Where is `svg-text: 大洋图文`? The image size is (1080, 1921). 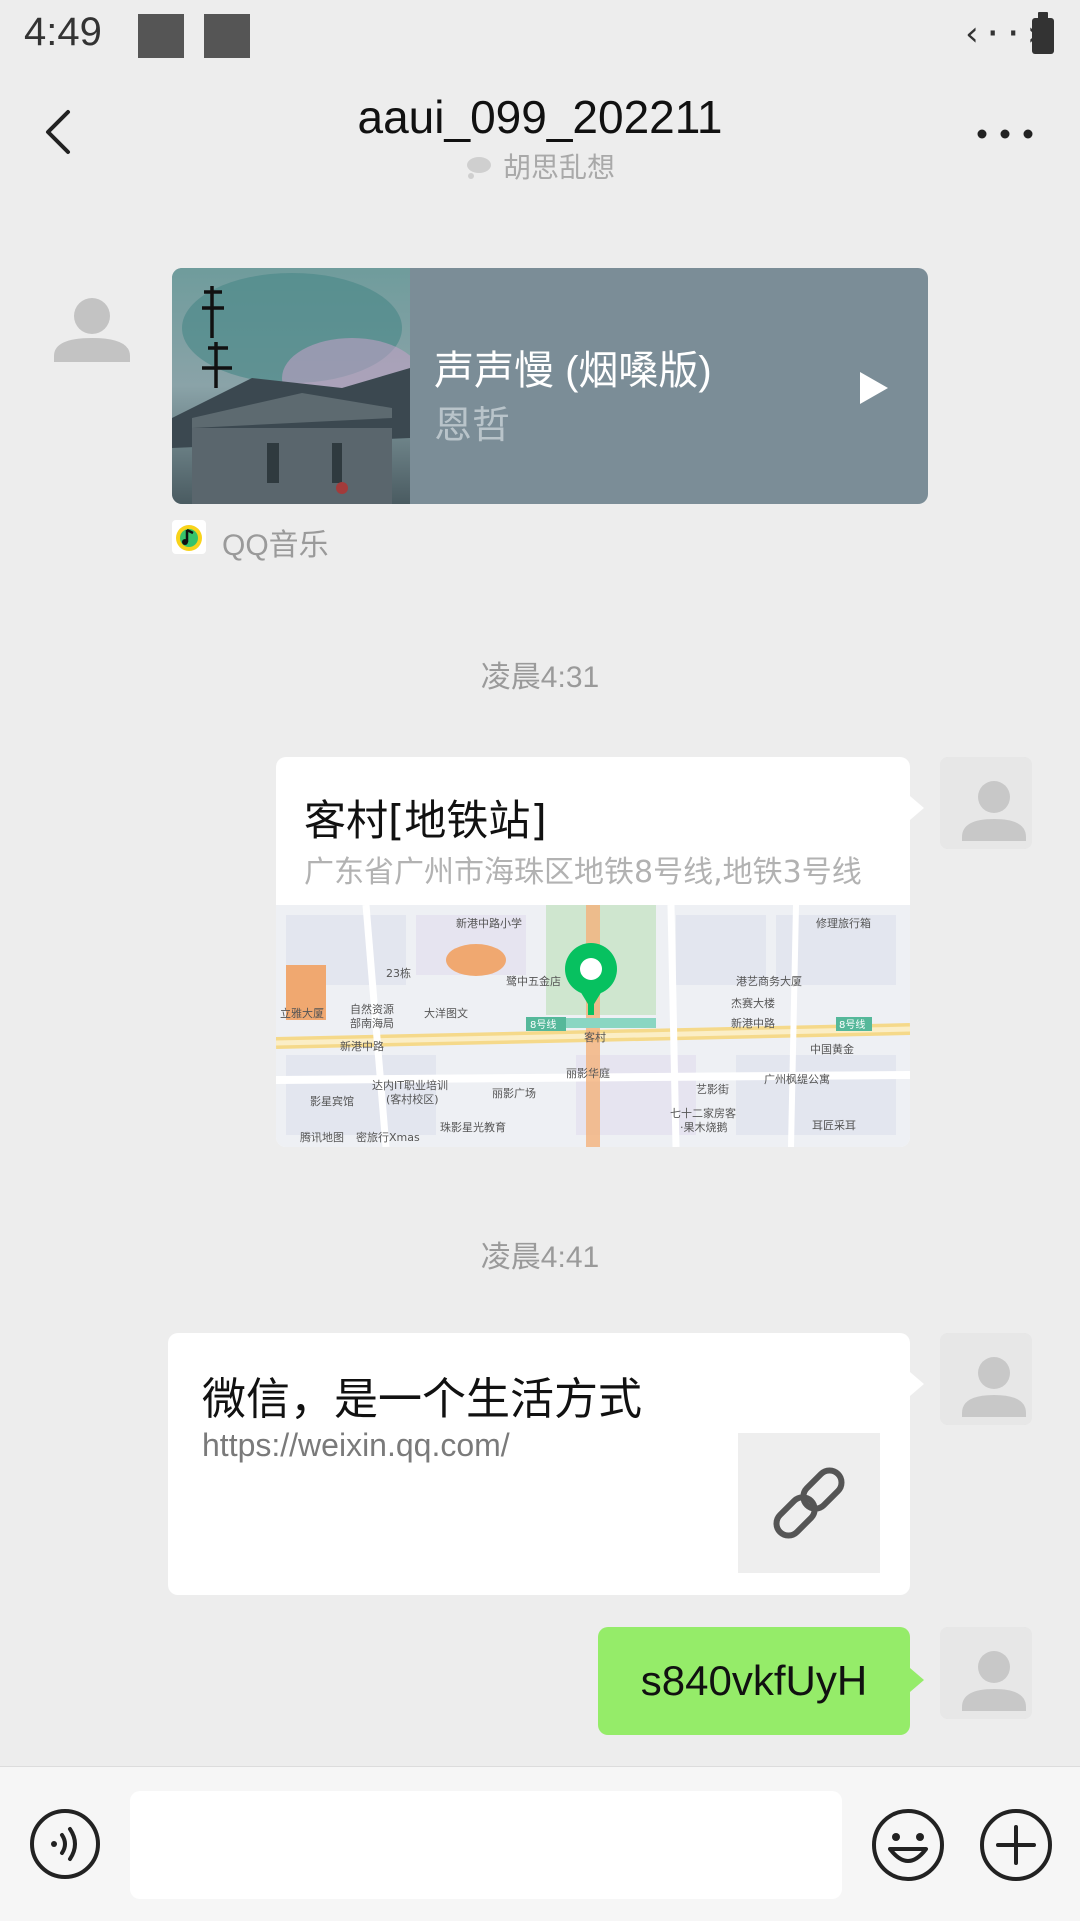
svg-text: 大洋图文 is located at coordinates (446, 1013).